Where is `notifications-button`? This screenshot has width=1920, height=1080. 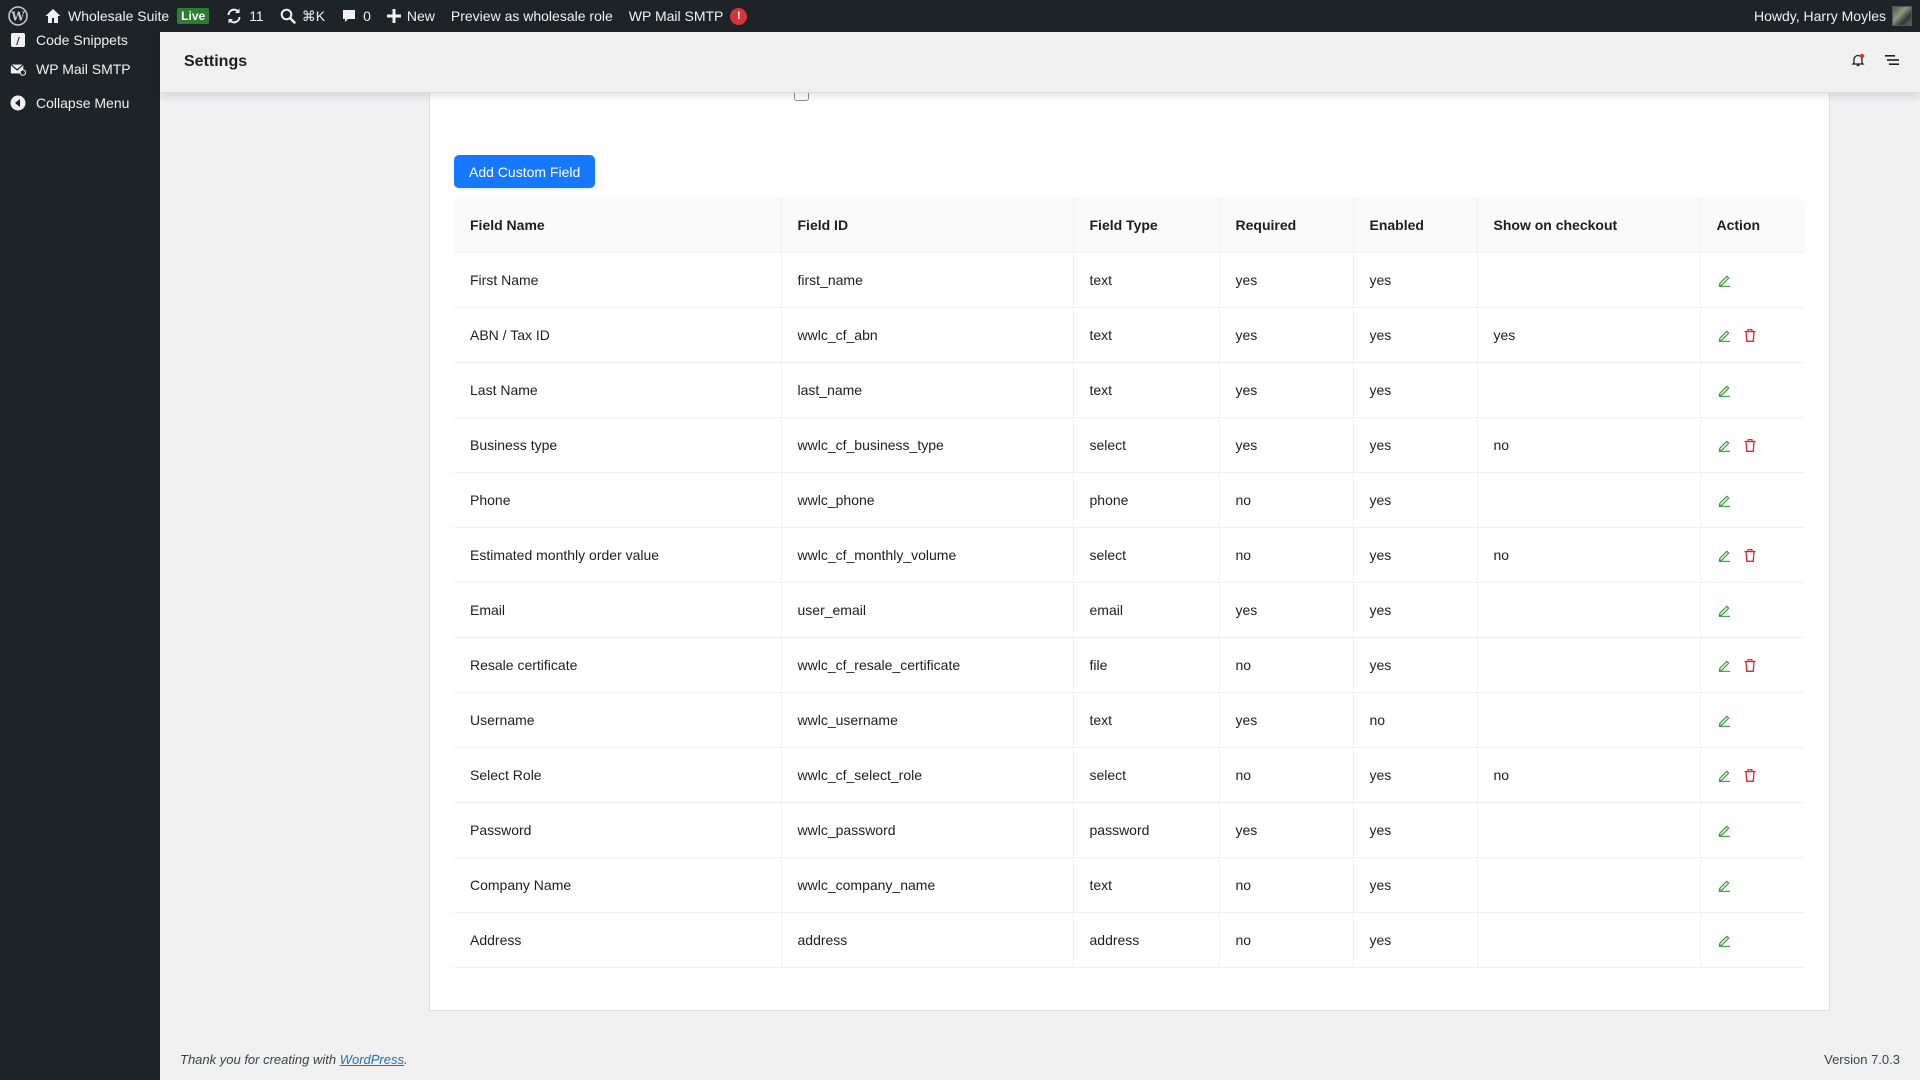
notifications-button is located at coordinates (1858, 62).